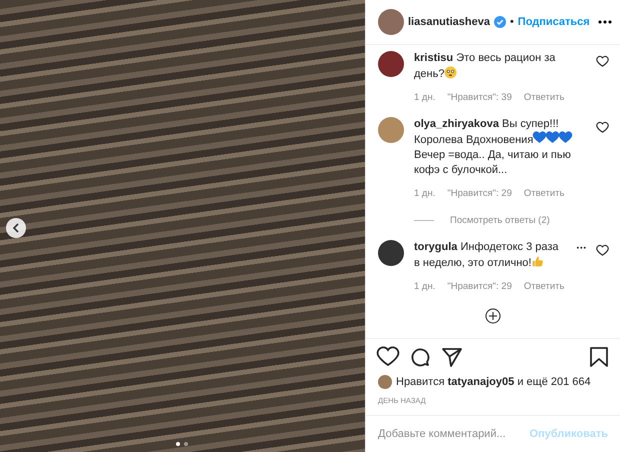 This screenshot has height=452, width=620. I want to click on likes-count: "Нравится": 39, so click(479, 97).